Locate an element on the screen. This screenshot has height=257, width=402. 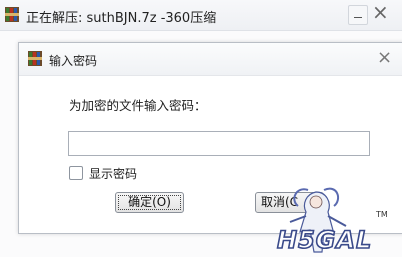
outer-window-title: 正在解压: suthBJN.7z -360压缩 is located at coordinates (121, 18).